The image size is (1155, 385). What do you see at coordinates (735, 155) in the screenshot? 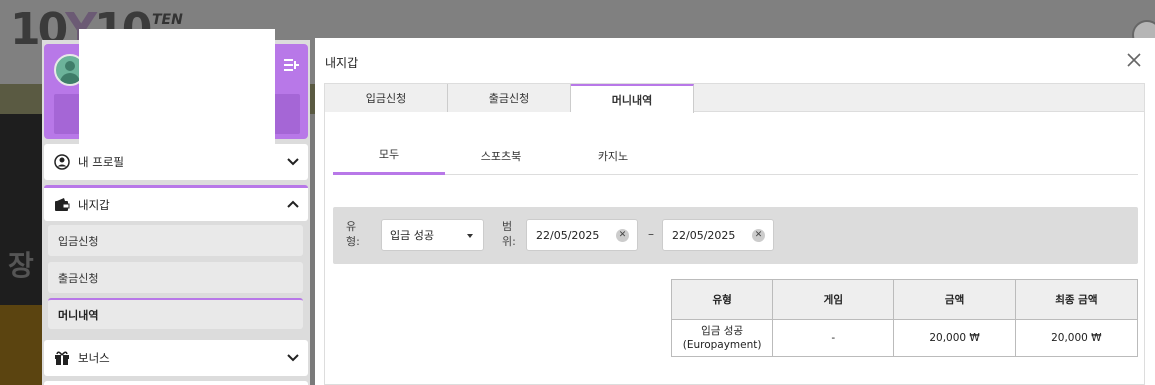
I see `history-subtabs: 모두 스포츠북 카지노` at bounding box center [735, 155].